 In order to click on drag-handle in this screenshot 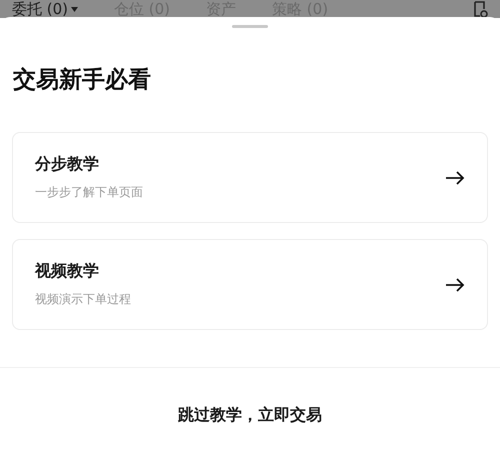, I will do `click(250, 26)`.